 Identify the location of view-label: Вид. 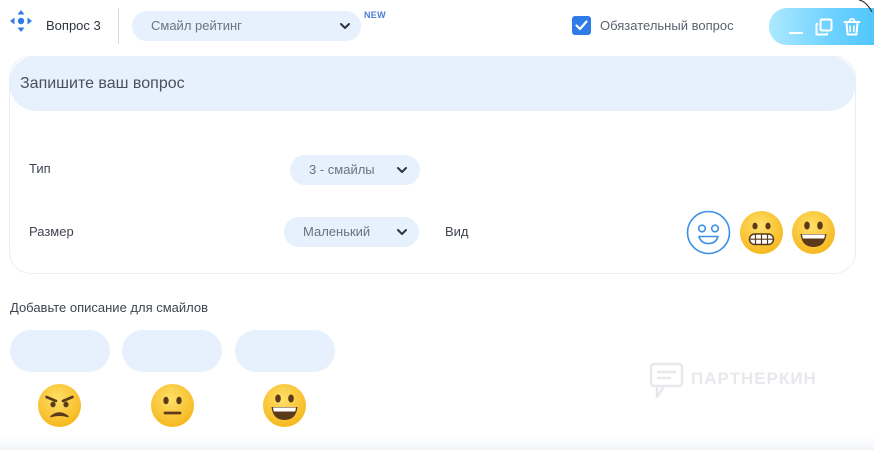
(457, 231).